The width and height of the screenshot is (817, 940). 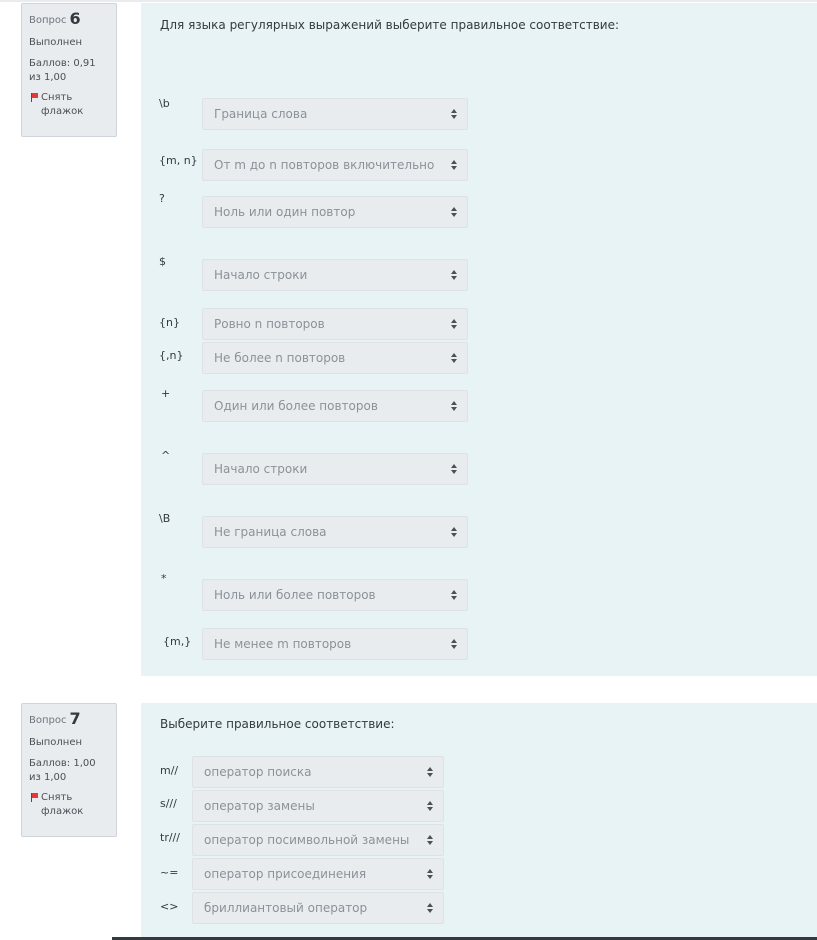 I want to click on match-select: Не более n повторов, so click(x=335, y=358).